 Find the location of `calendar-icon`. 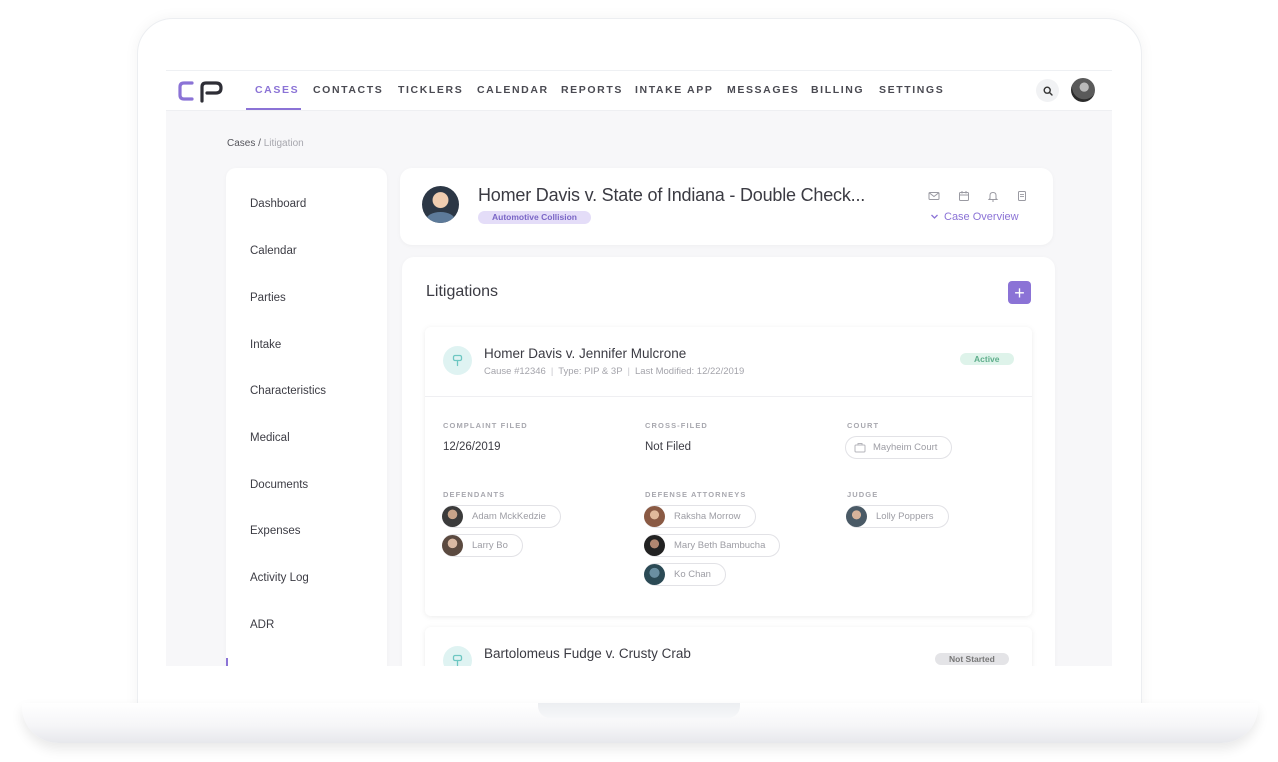

calendar-icon is located at coordinates (964, 196).